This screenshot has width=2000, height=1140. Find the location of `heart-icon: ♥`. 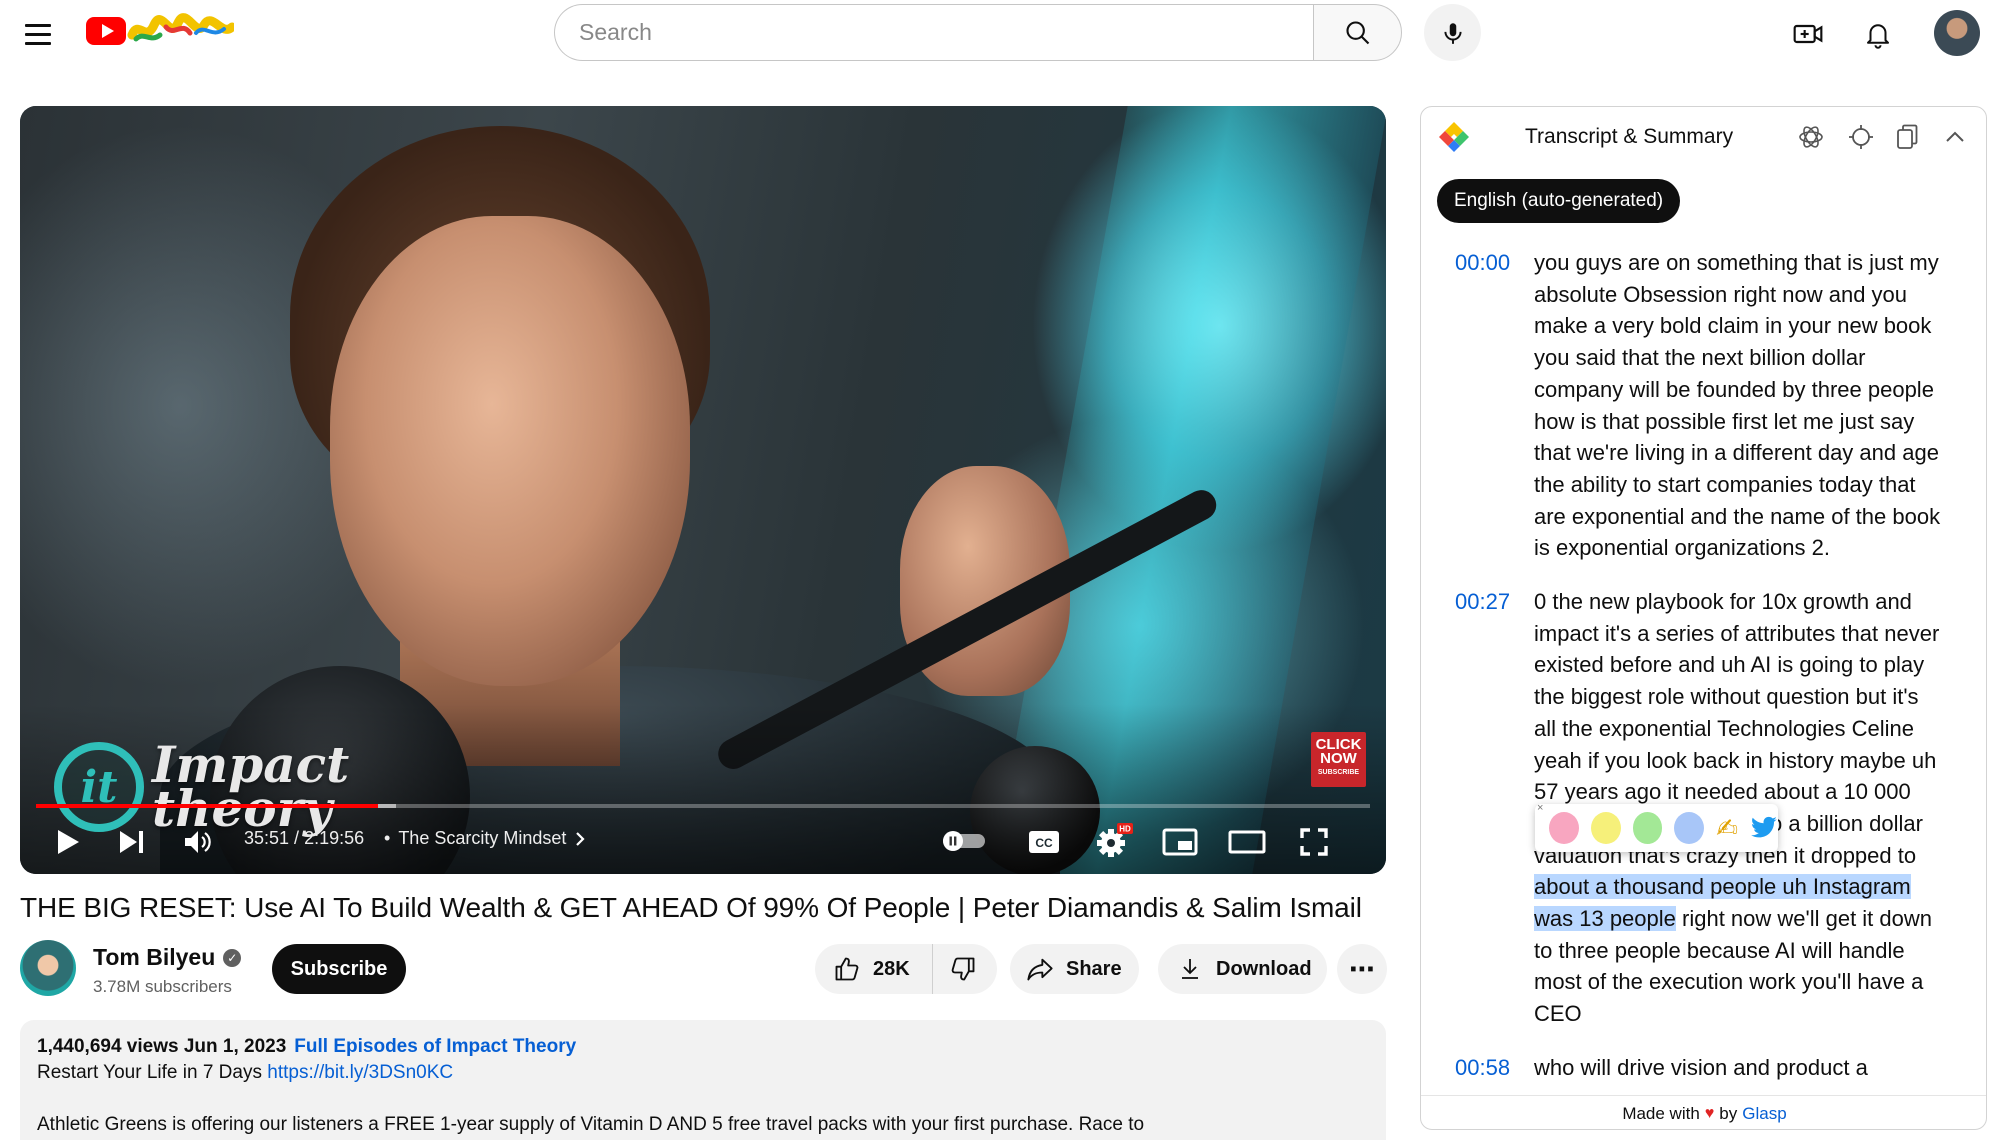

heart-icon: ♥ is located at coordinates (1709, 1113).